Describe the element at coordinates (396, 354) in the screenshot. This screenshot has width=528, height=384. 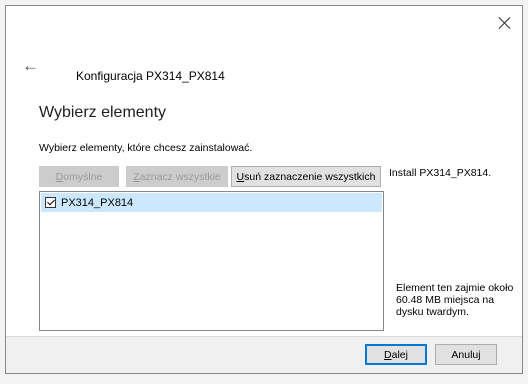
I see `next-button: Dalej` at that location.